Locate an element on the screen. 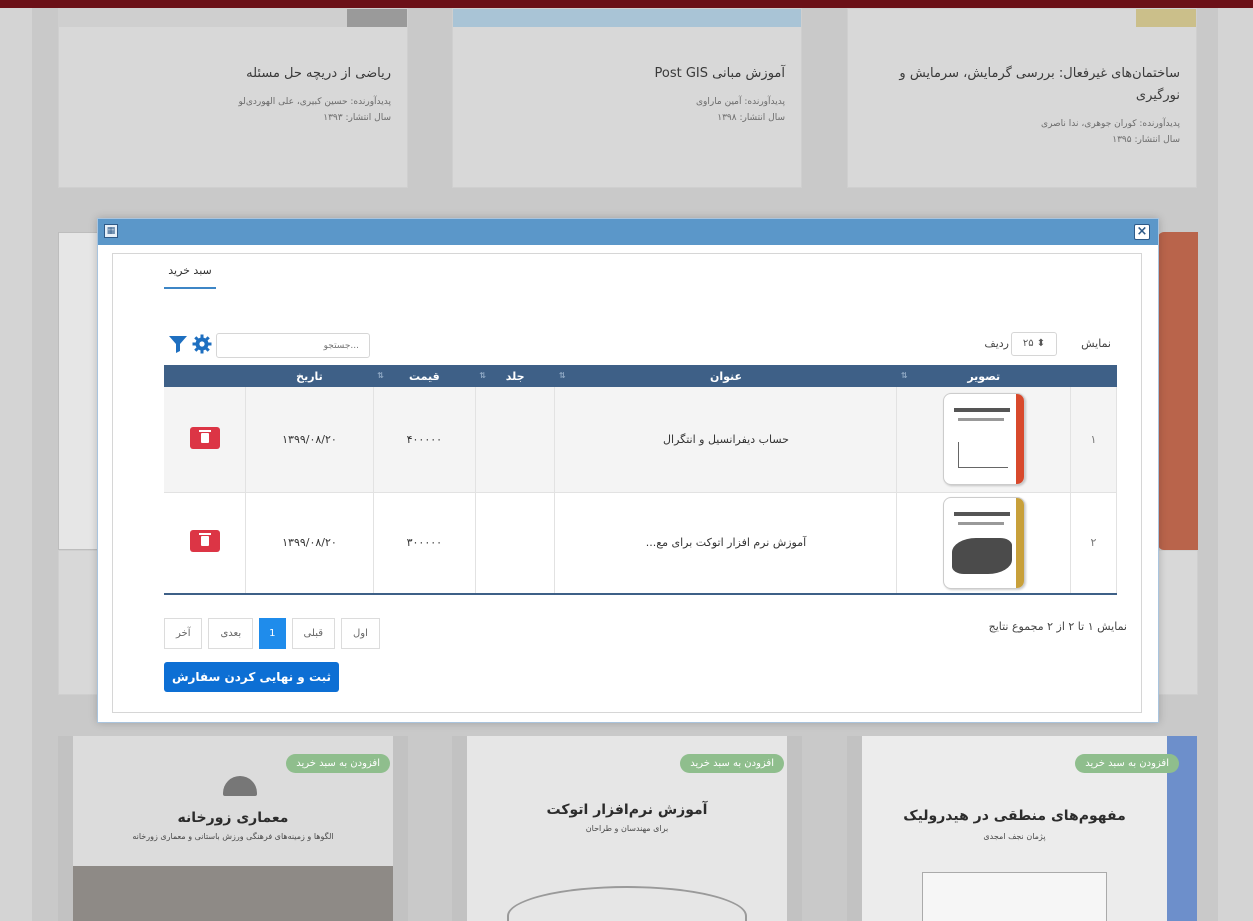  rows-label: ردیف is located at coordinates (996, 343).